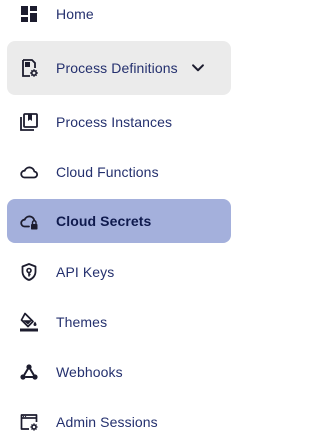  I want to click on sidebar-item-admin-sessions: Admin Sessions, so click(119, 422).